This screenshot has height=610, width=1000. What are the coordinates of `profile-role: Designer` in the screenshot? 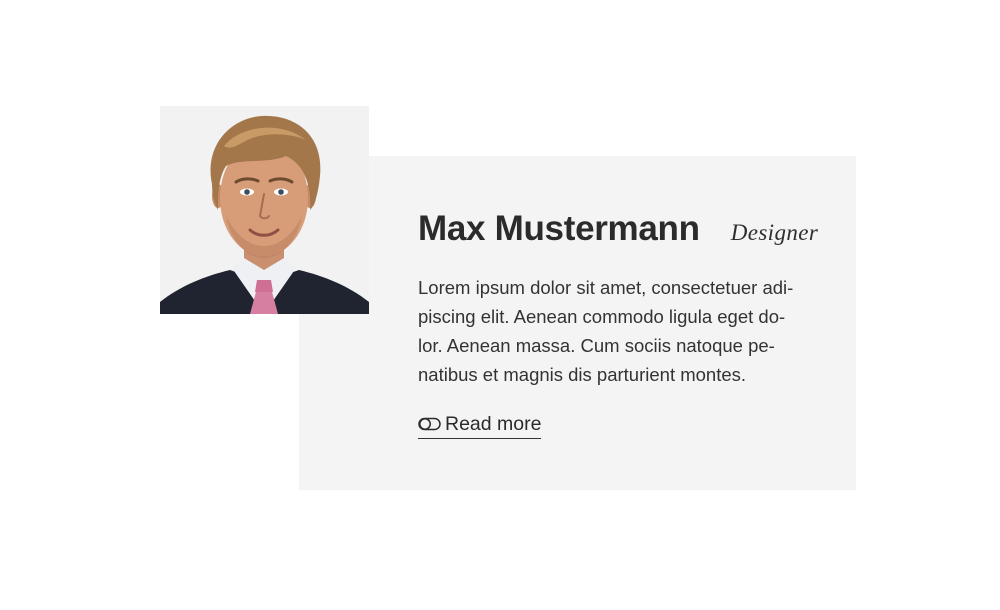 It's located at (774, 232).